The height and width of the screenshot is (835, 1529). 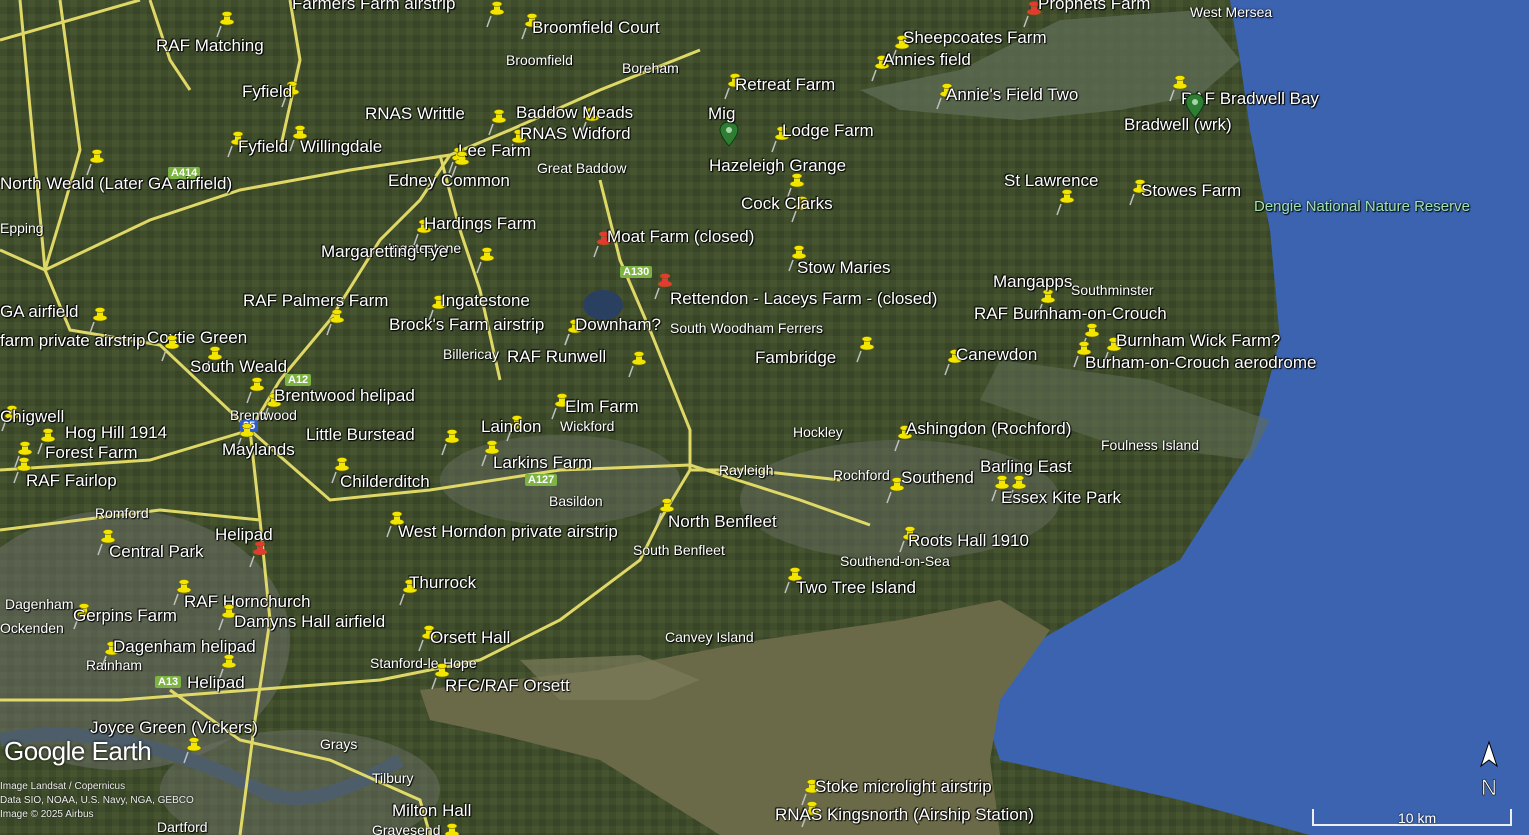 What do you see at coordinates (729, 134) in the screenshot?
I see `green-pushpin-icon` at bounding box center [729, 134].